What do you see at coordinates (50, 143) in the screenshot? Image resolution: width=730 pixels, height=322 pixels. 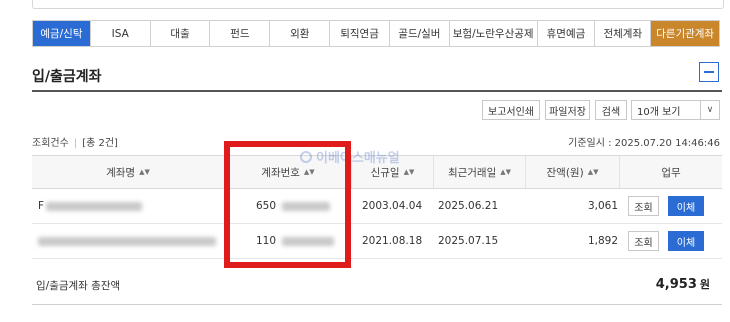 I see `count-label: 조회건수` at bounding box center [50, 143].